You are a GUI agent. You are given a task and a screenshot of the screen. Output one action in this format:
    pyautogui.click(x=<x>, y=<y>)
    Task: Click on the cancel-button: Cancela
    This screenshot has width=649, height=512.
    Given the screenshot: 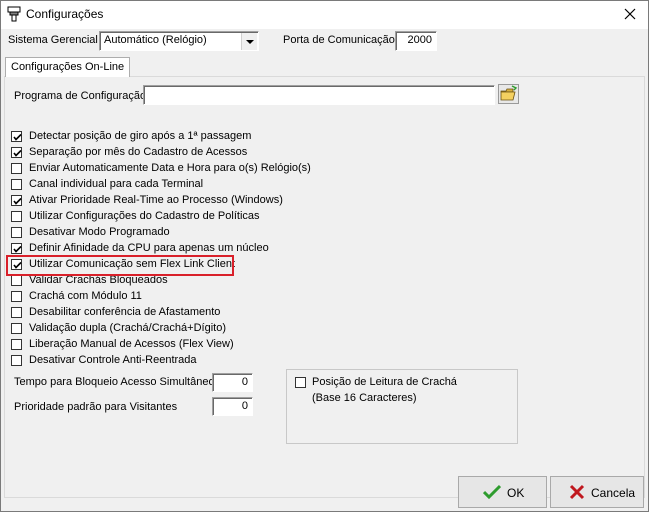 What is the action you would take?
    pyautogui.click(x=597, y=492)
    